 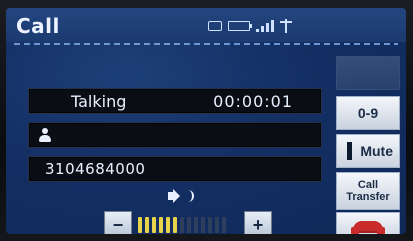 What do you see at coordinates (38, 26) in the screenshot?
I see `page-title: Call` at bounding box center [38, 26].